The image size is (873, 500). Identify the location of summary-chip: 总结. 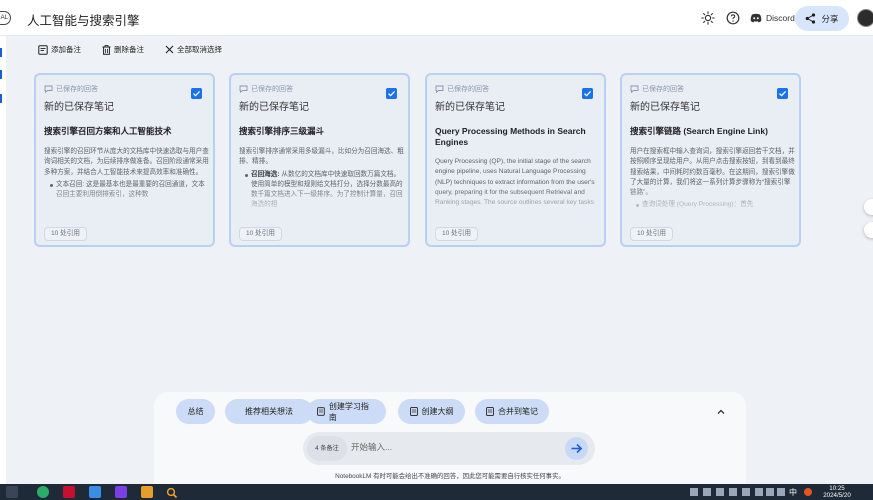
(195, 411).